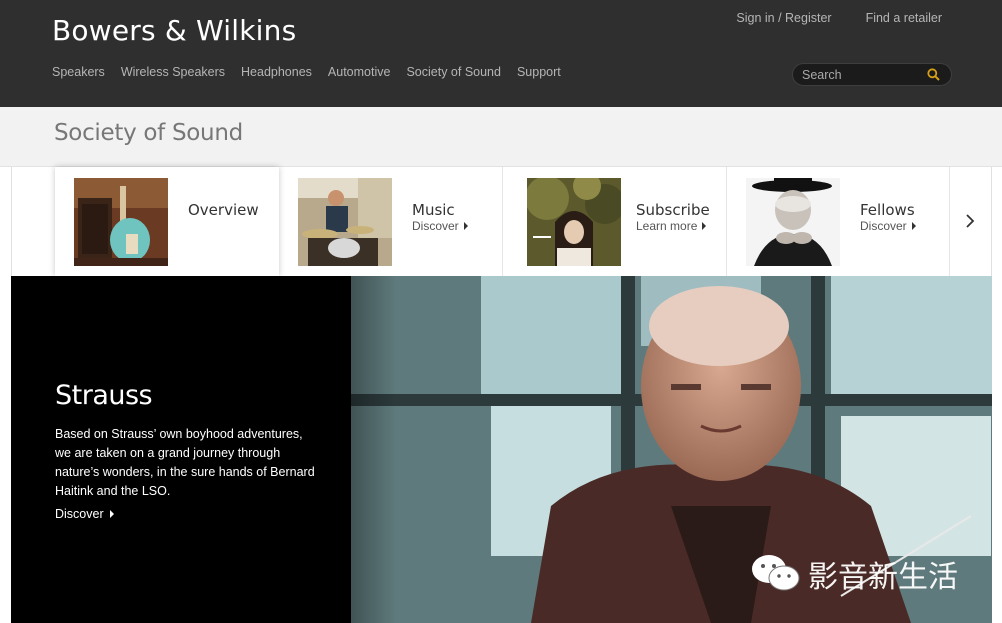  Describe the element at coordinates (501, 137) in the screenshot. I see `section-header: Society of Sound` at that location.